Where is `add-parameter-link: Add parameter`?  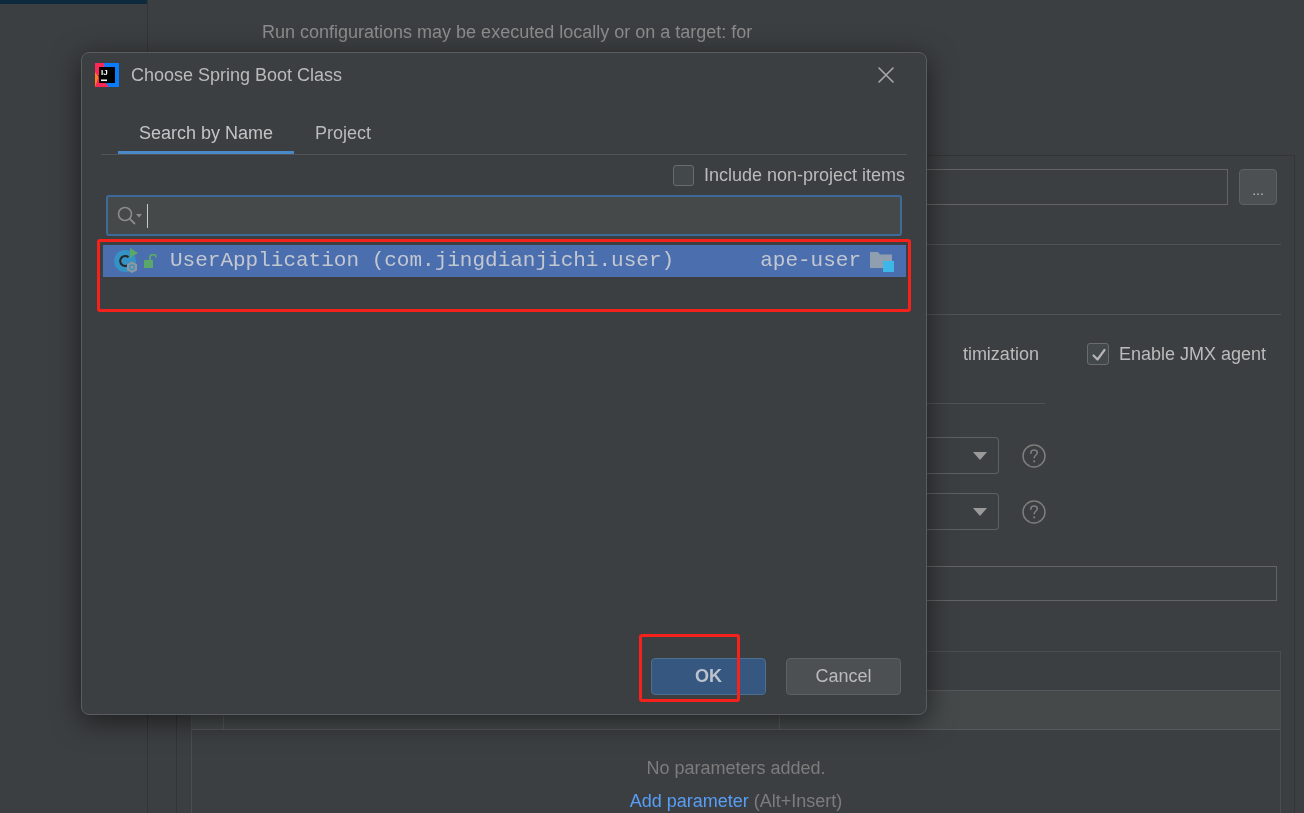
add-parameter-link: Add parameter is located at coordinates (689, 801).